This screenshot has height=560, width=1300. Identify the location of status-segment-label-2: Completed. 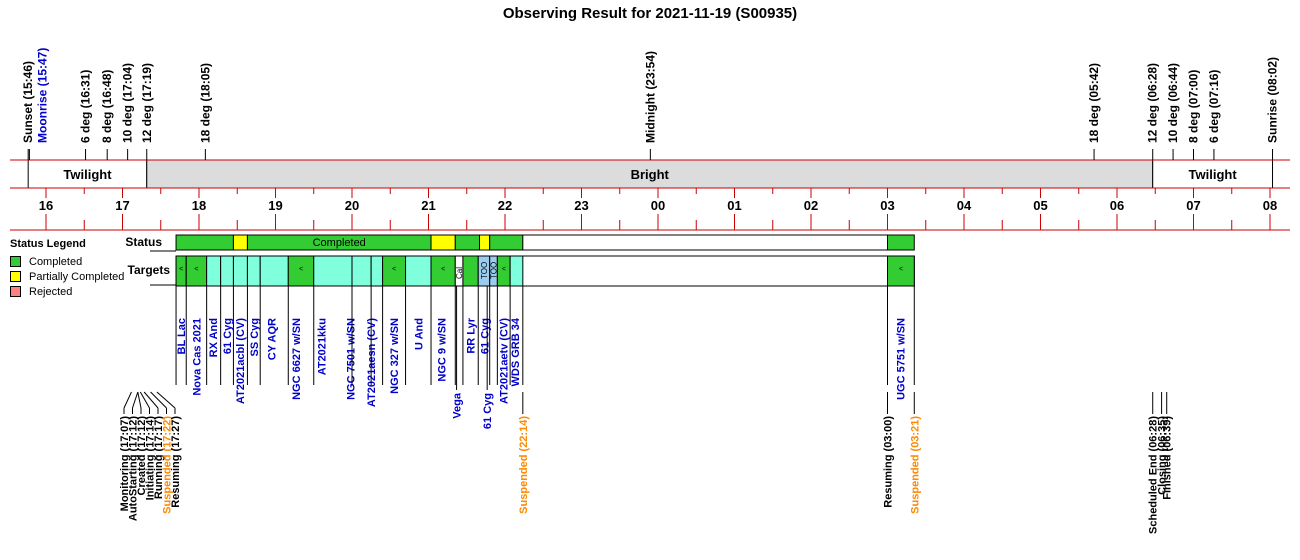
(339, 243).